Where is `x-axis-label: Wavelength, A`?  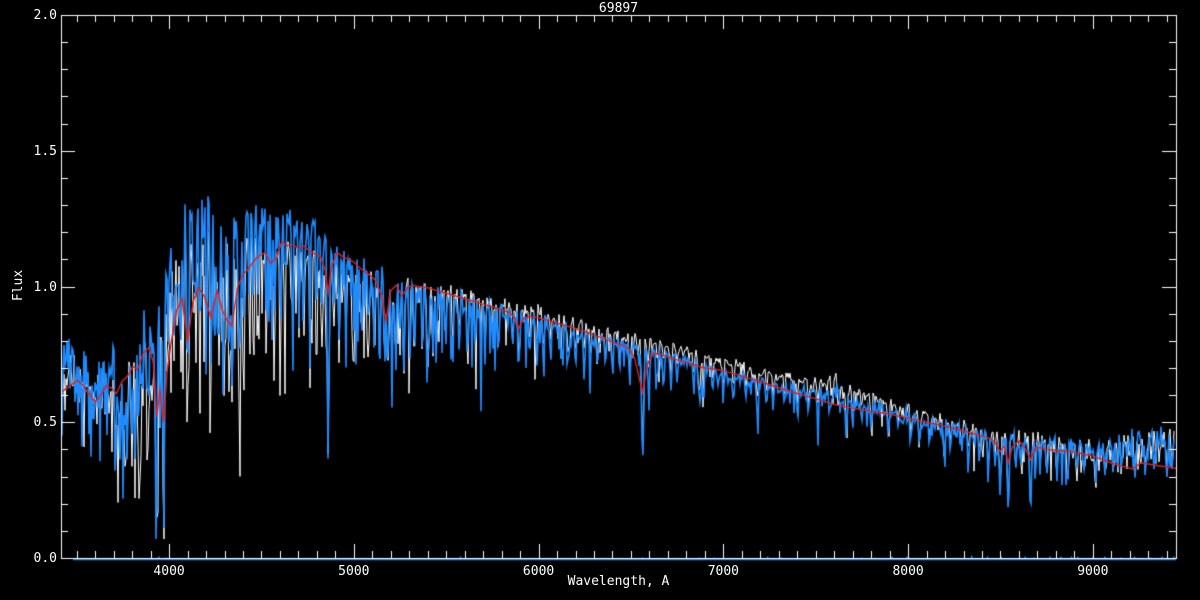
x-axis-label: Wavelength, A is located at coordinates (618, 581).